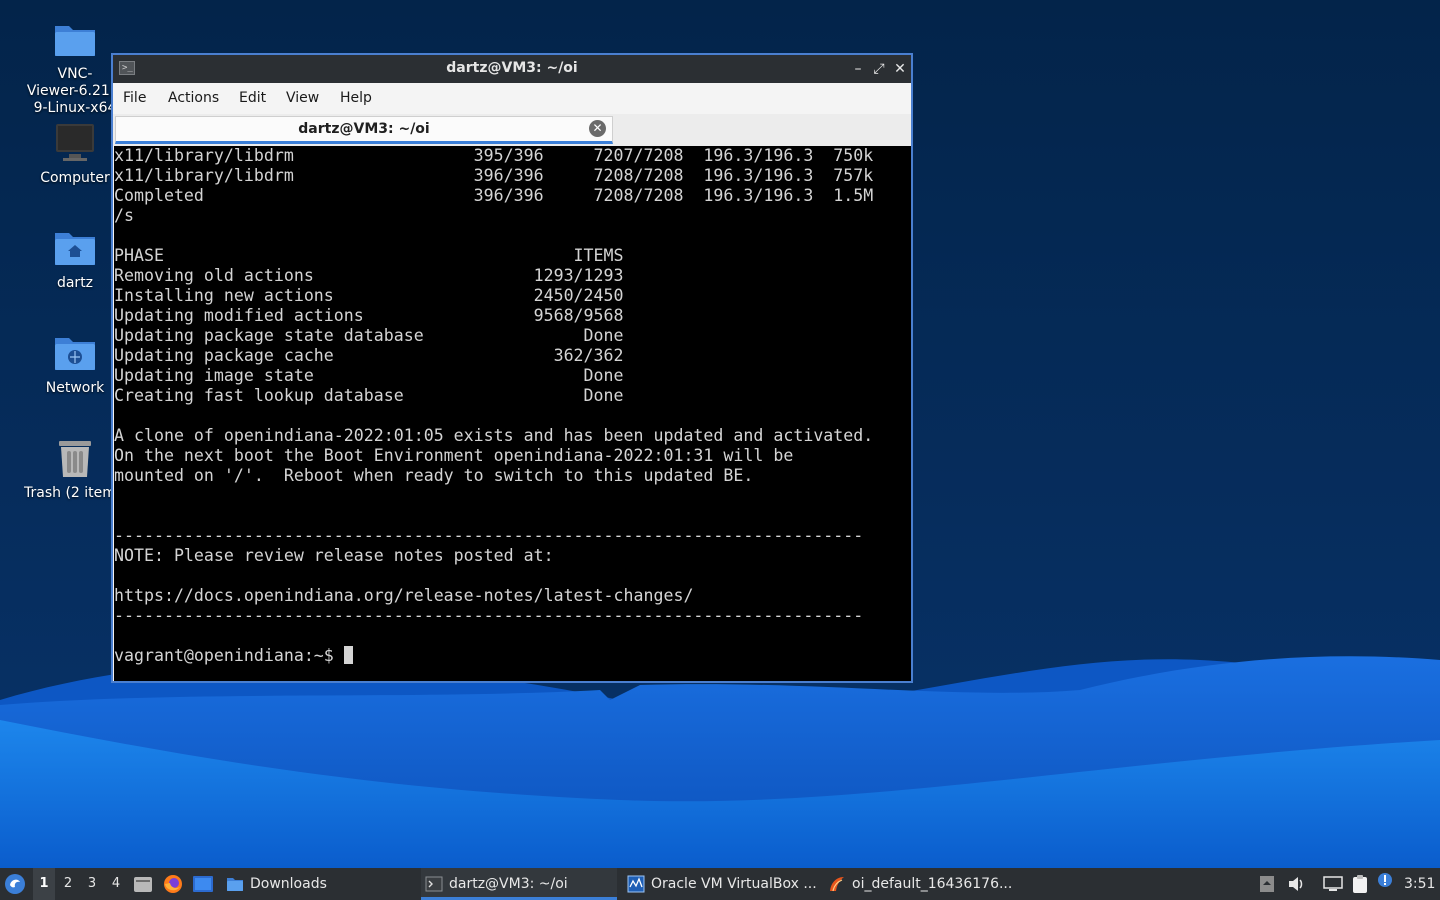  I want to click on trash-icon, so click(75, 459).